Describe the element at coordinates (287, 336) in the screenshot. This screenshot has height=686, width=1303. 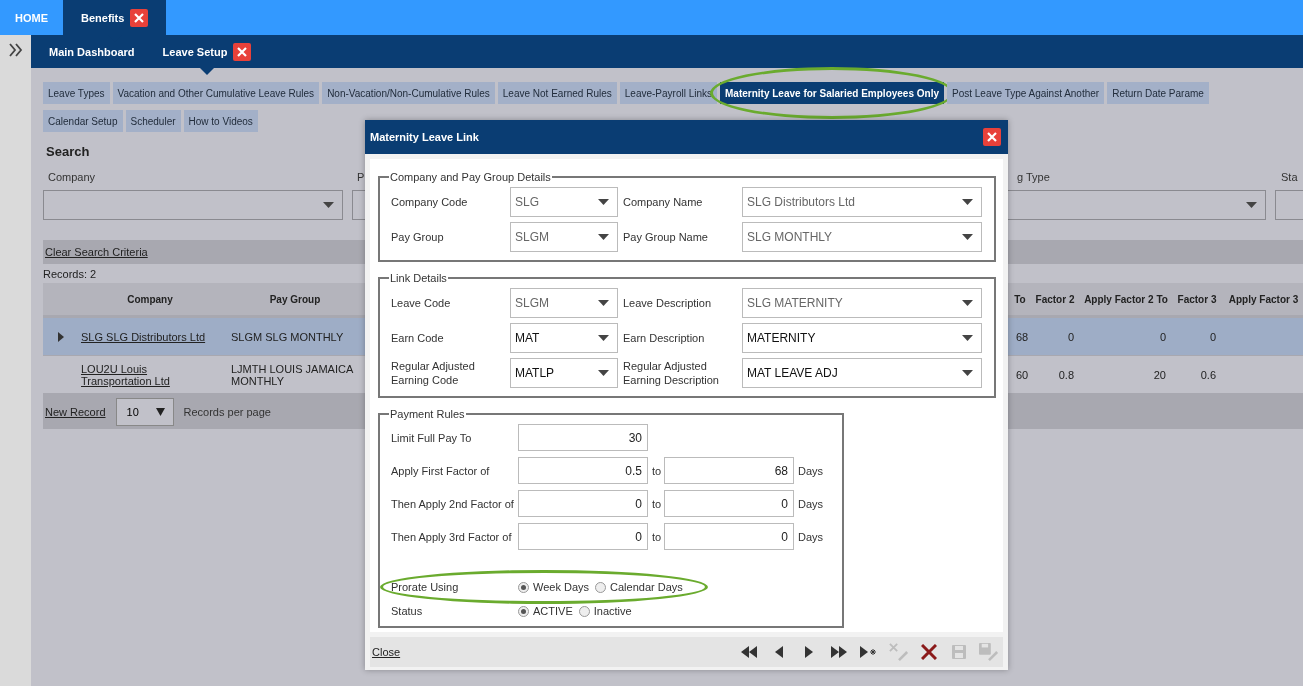
I see `table-cell-text: SLGM SLG MONTHLY` at that location.